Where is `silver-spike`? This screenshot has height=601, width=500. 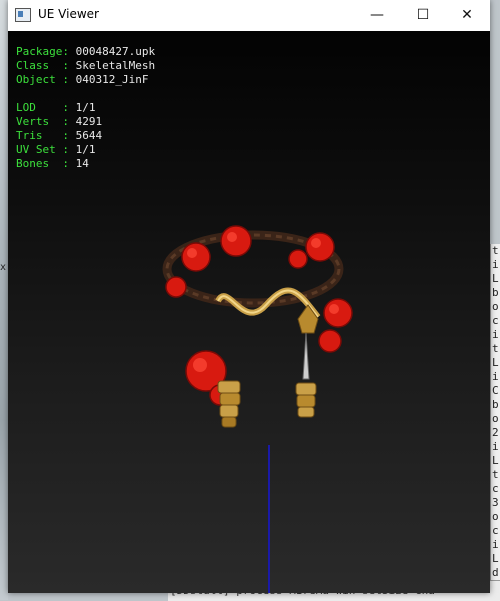
silver-spike is located at coordinates (306, 356).